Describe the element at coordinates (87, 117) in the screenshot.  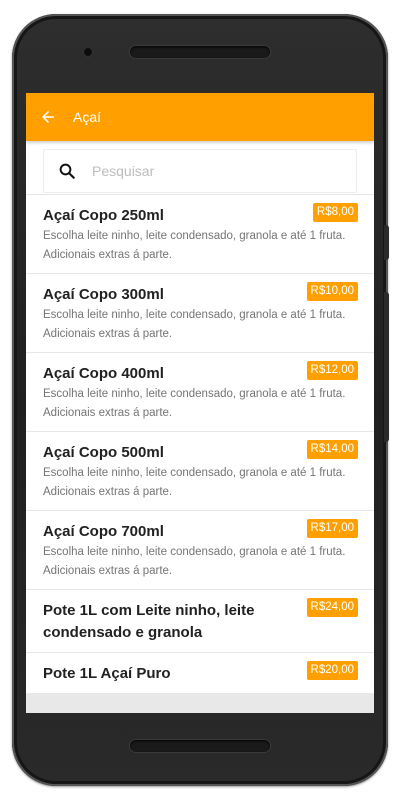
I see `page-title: Açaí` at that location.